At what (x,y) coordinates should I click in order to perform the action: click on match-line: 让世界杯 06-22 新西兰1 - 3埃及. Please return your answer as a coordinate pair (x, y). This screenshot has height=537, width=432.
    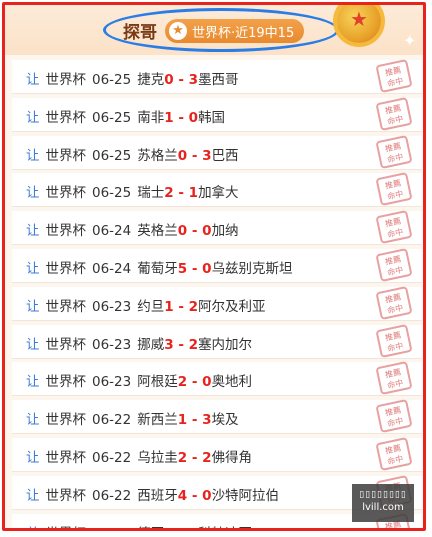
    Looking at the image, I should click on (132, 418).